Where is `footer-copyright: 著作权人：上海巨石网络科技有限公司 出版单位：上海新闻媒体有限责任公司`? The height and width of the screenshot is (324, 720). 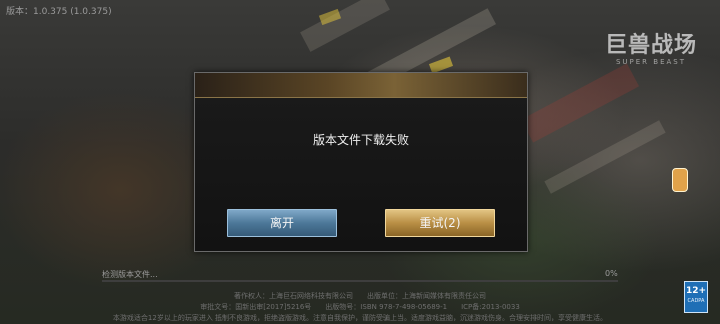 footer-copyright: 著作权人：上海巨石网络科技有限公司 出版单位：上海新闻媒体有限责任公司 is located at coordinates (360, 296).